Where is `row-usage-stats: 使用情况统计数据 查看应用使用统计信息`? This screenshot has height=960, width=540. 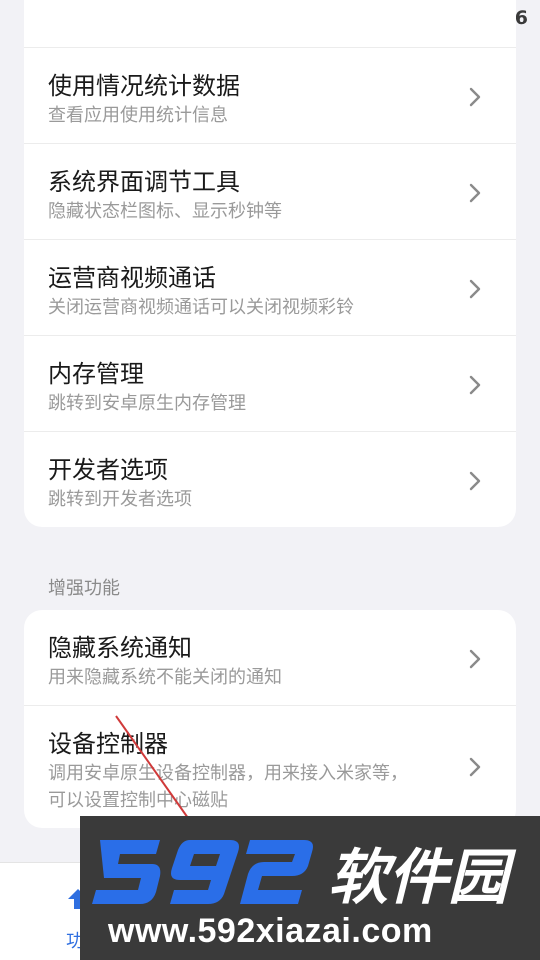
row-usage-stats: 使用情况统计数据 查看应用使用统计信息 is located at coordinates (270, 96).